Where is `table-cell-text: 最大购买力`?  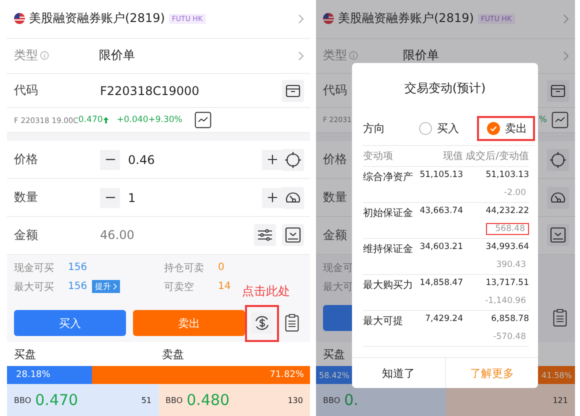 table-cell-text: 最大购买力 is located at coordinates (388, 285).